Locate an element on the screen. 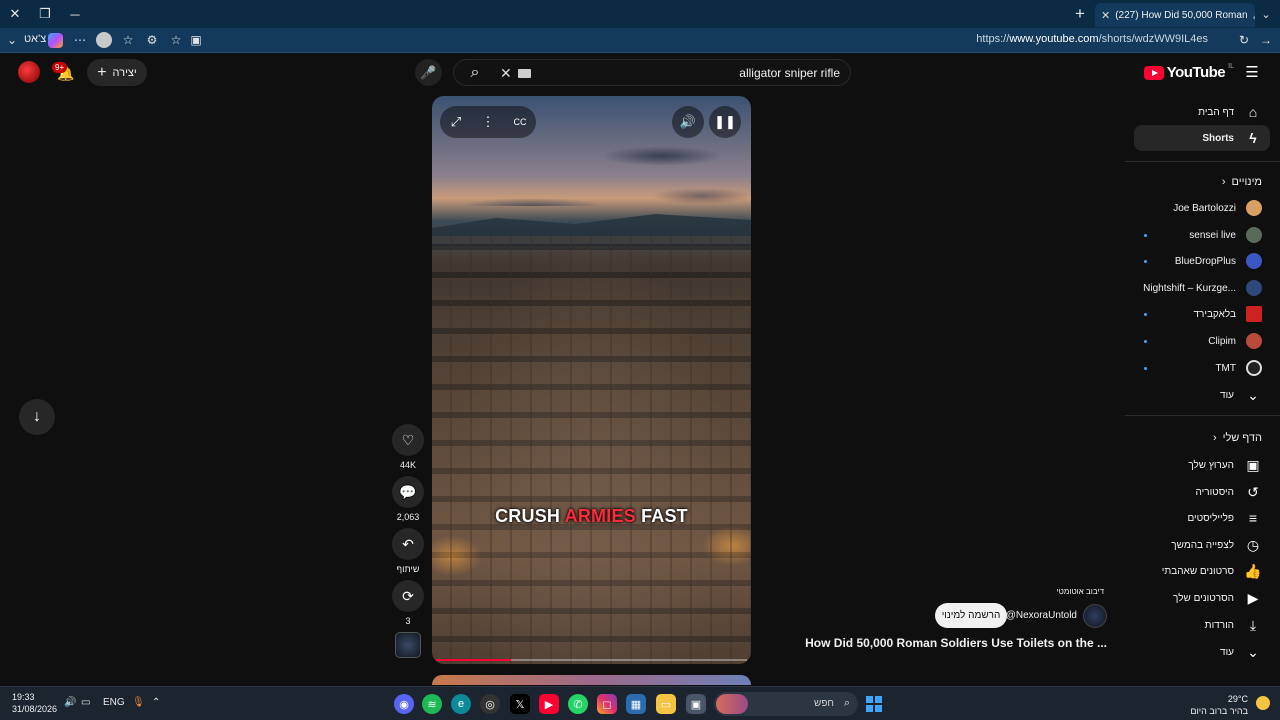  clear-search-icon: ✕ is located at coordinates (506, 73).